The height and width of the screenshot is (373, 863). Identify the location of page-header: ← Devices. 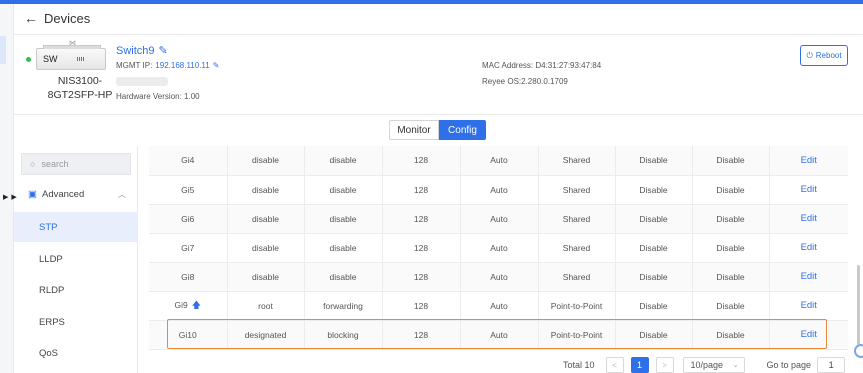
(57, 18).